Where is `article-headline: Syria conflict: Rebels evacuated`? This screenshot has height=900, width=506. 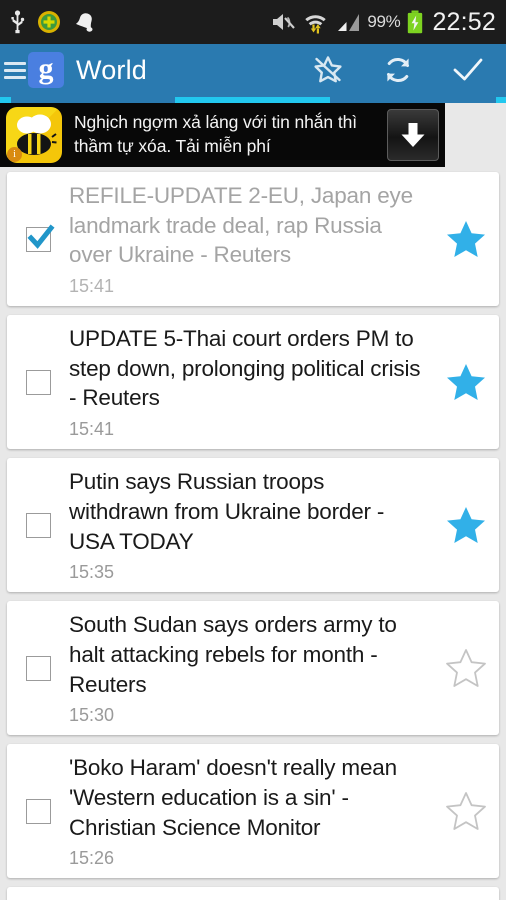 article-headline: Syria conflict: Rebels evacuated is located at coordinates (248, 898).